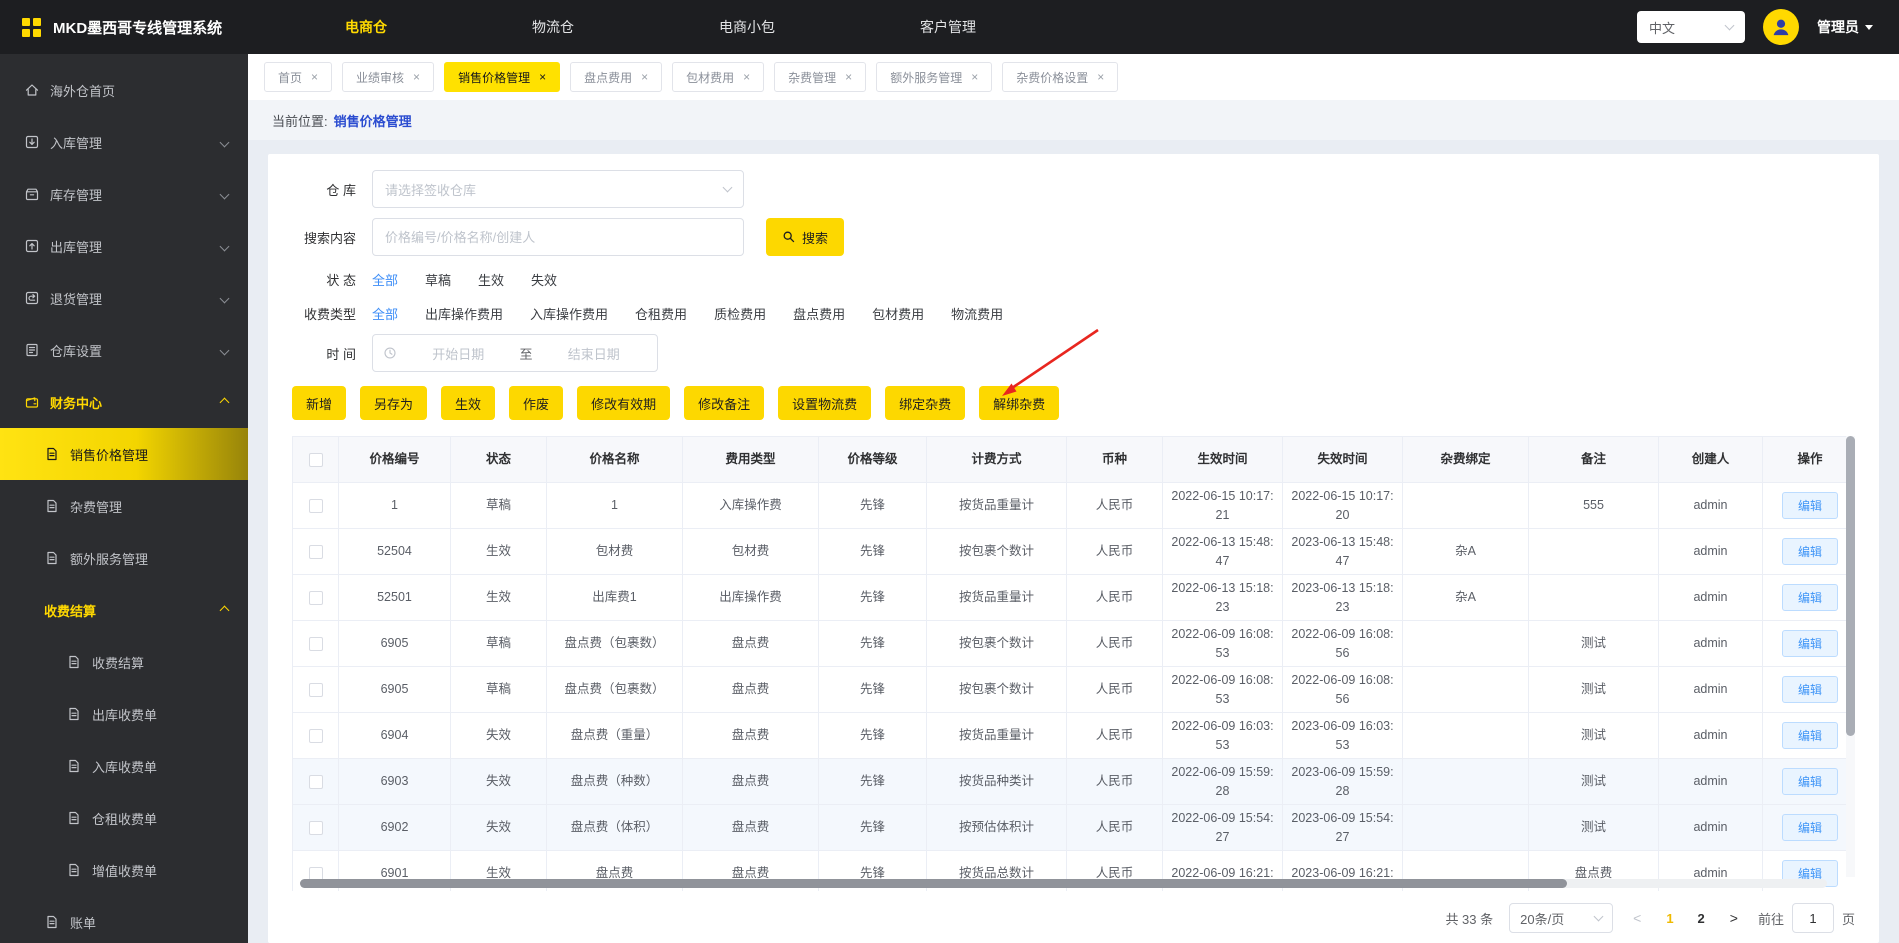 The width and height of the screenshot is (1899, 943). What do you see at coordinates (124, 766) in the screenshot?
I see `sidebar-item: 入库收费单` at bounding box center [124, 766].